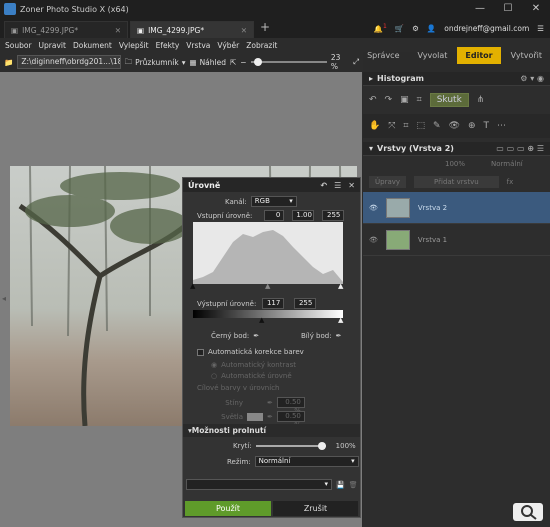 This screenshot has width=550, height=527. Describe the element at coordinates (155, 62) in the screenshot. I see `browser-dropdown: 🗀 Průzkumník ▾` at that location.